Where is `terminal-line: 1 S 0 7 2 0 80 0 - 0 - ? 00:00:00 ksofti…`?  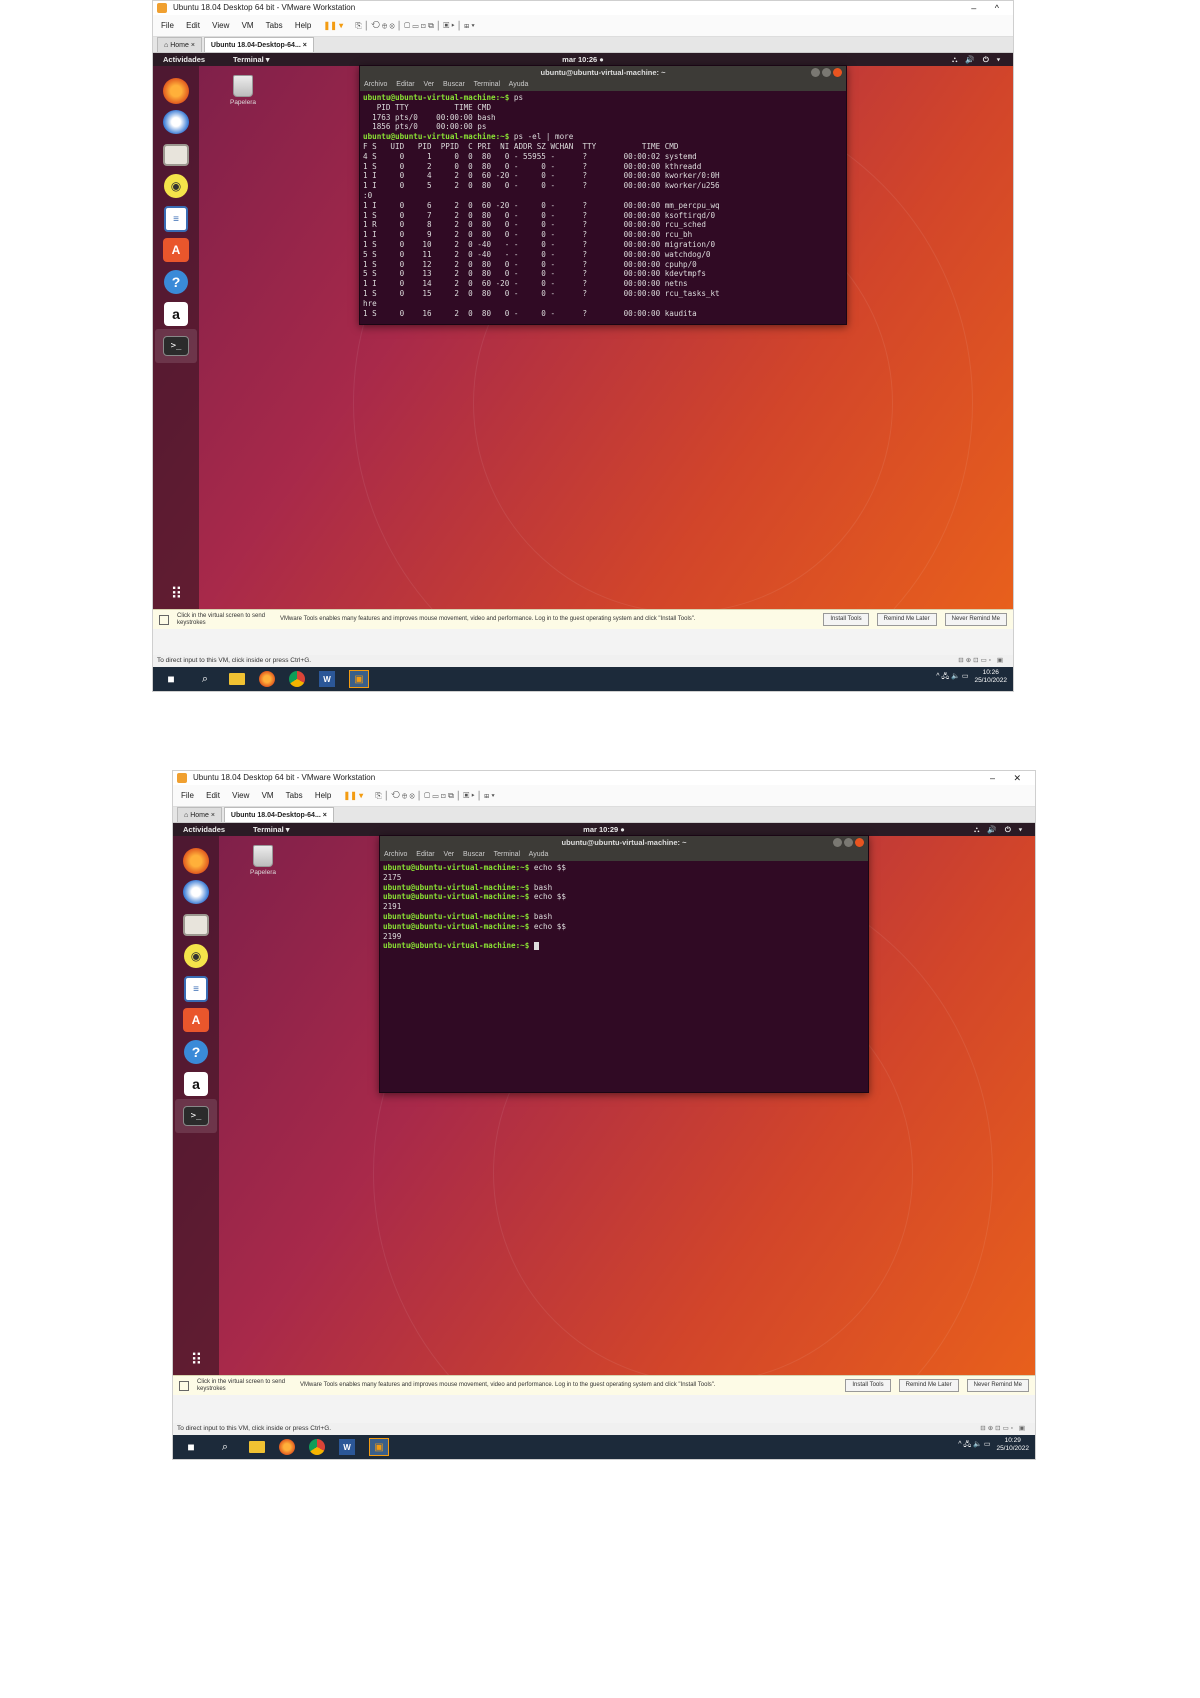
terminal-line: 1 S 0 7 2 0 80 0 - 0 - ? 00:00:00 ksofti… is located at coordinates (603, 216).